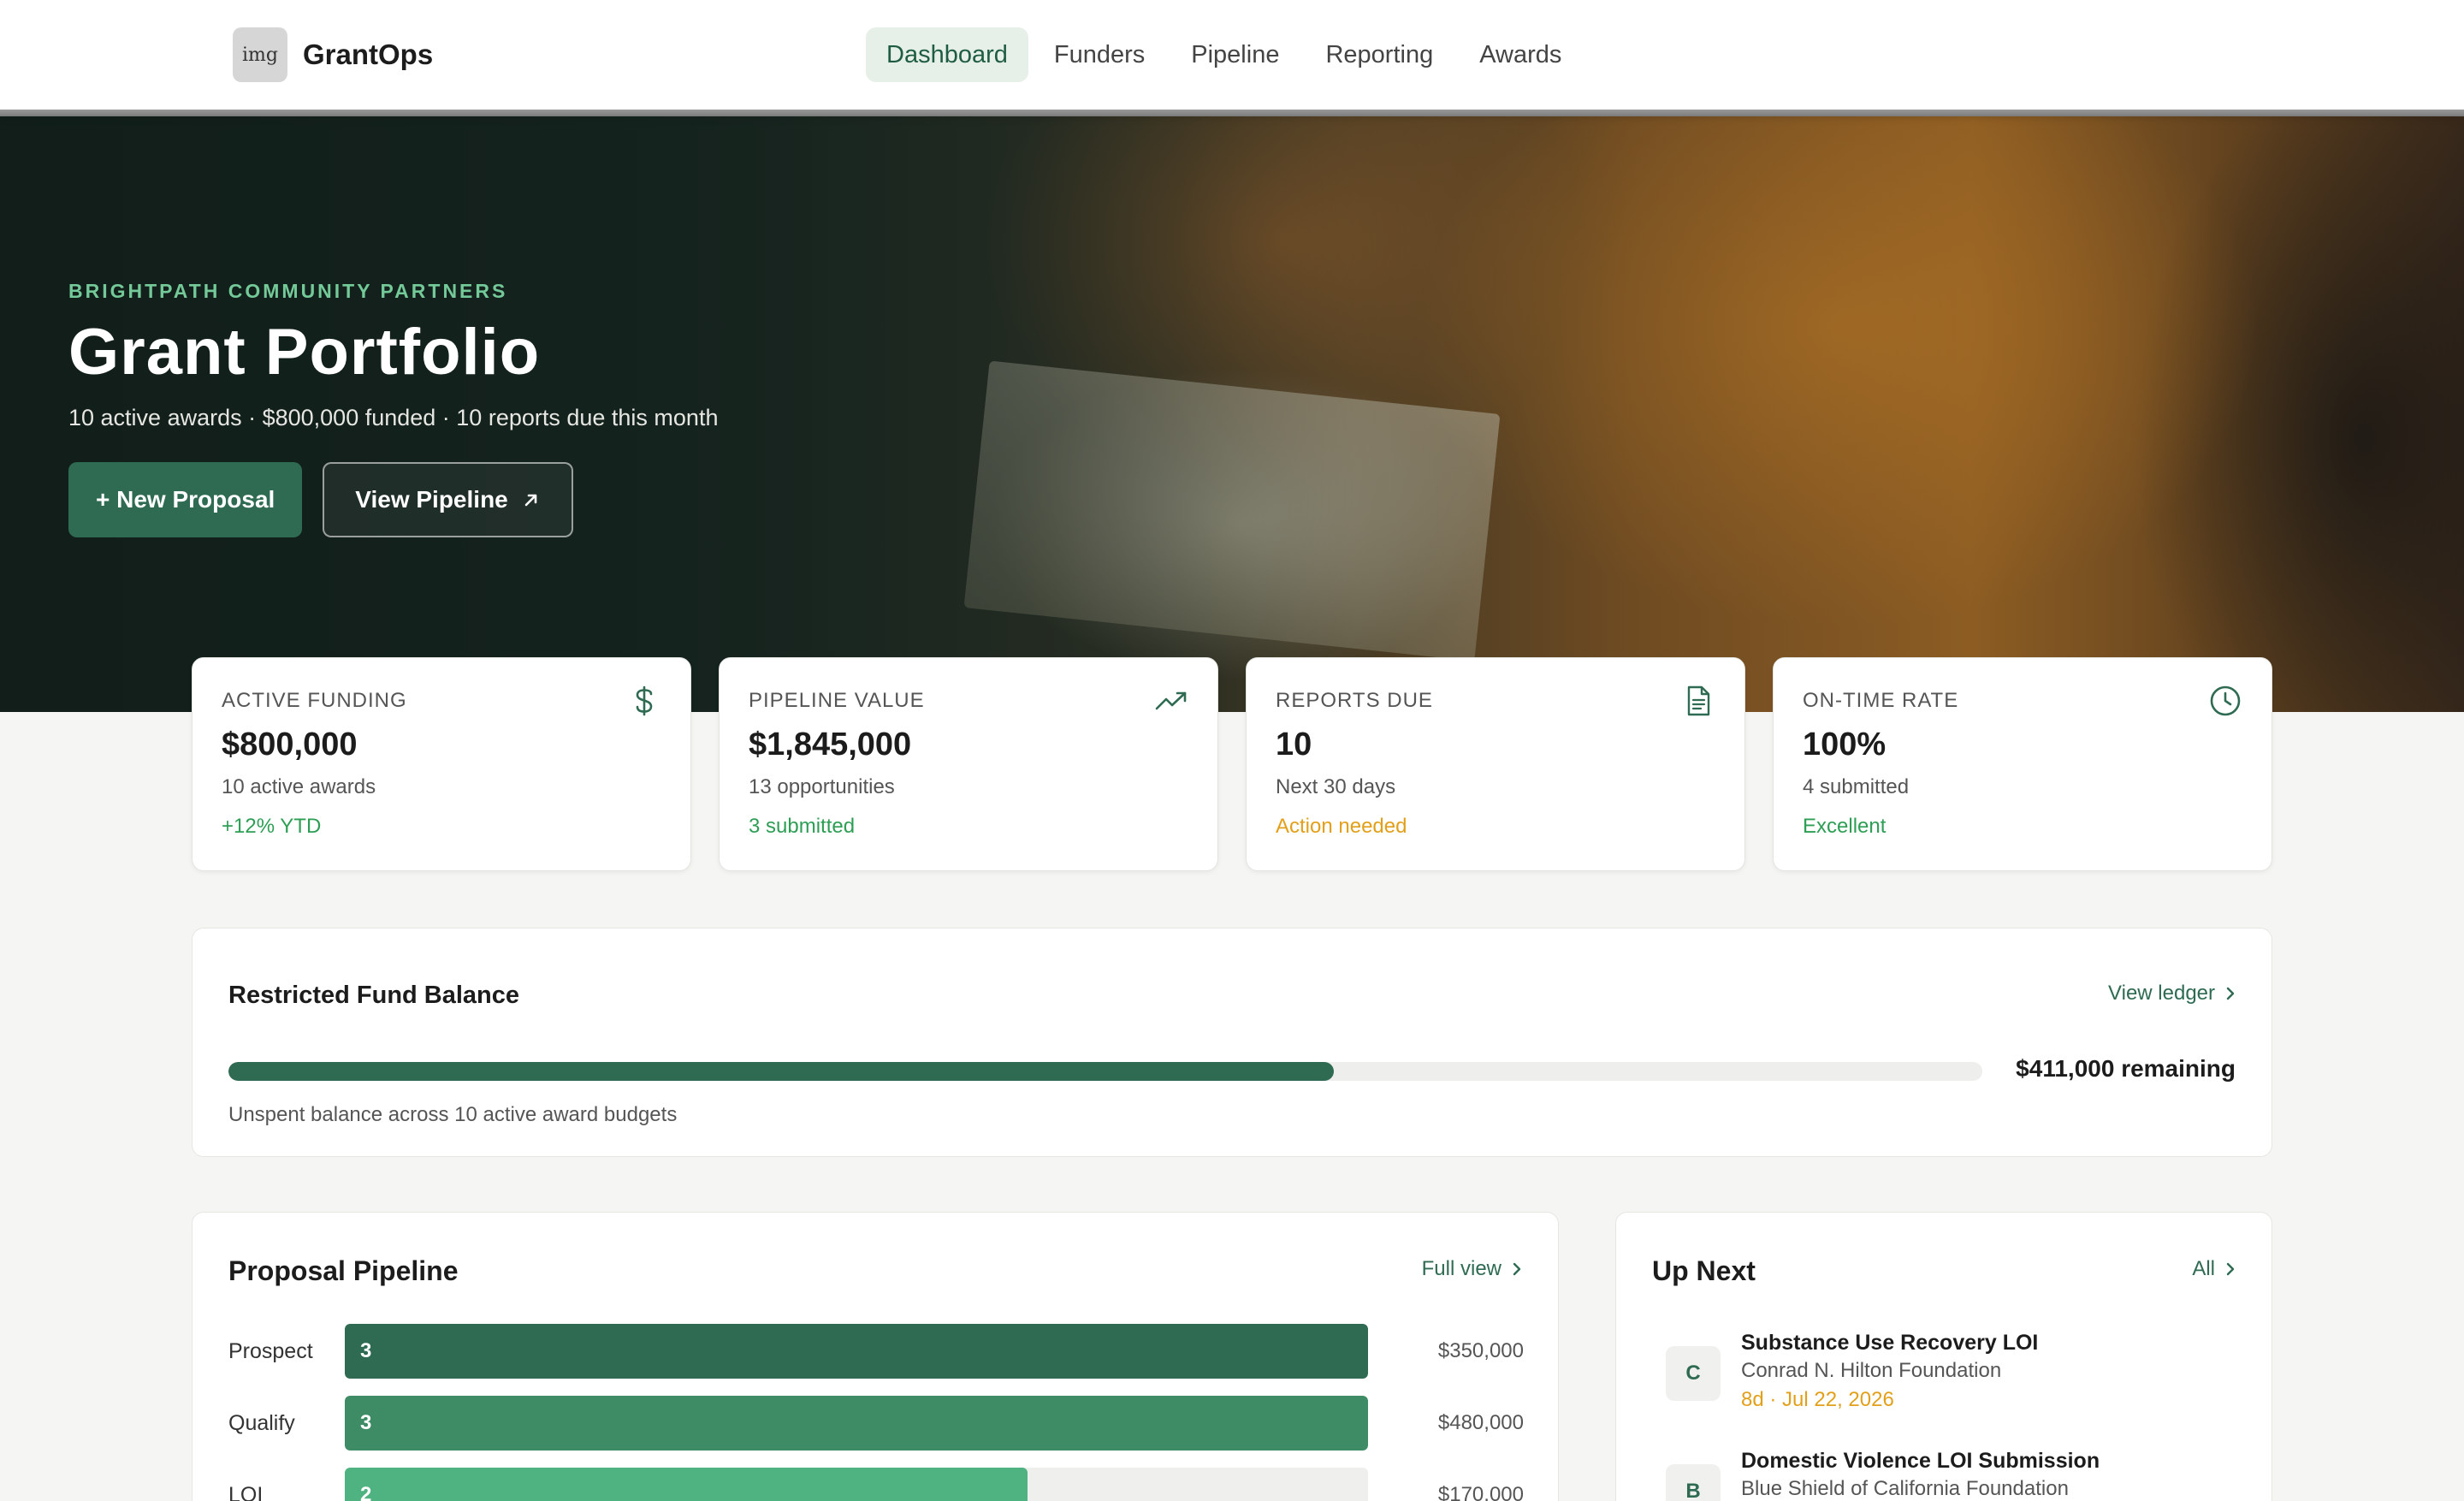  Describe the element at coordinates (1480, 1422) in the screenshot. I see `stage-amount: $480,000` at that location.